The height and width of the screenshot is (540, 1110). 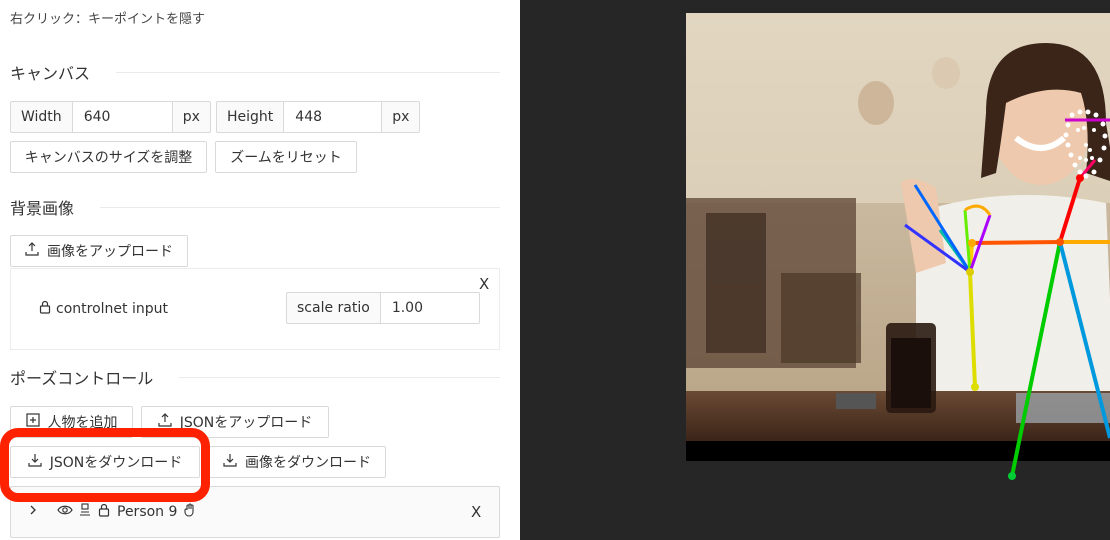 I want to click on background-item-card: X controlnet input scale ratio, so click(x=255, y=309).